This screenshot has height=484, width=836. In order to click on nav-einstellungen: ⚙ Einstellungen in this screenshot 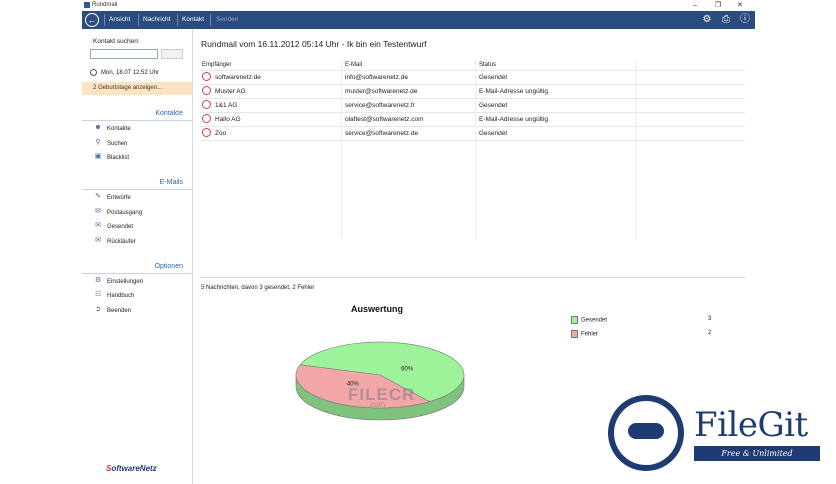, I will do `click(118, 282)`.